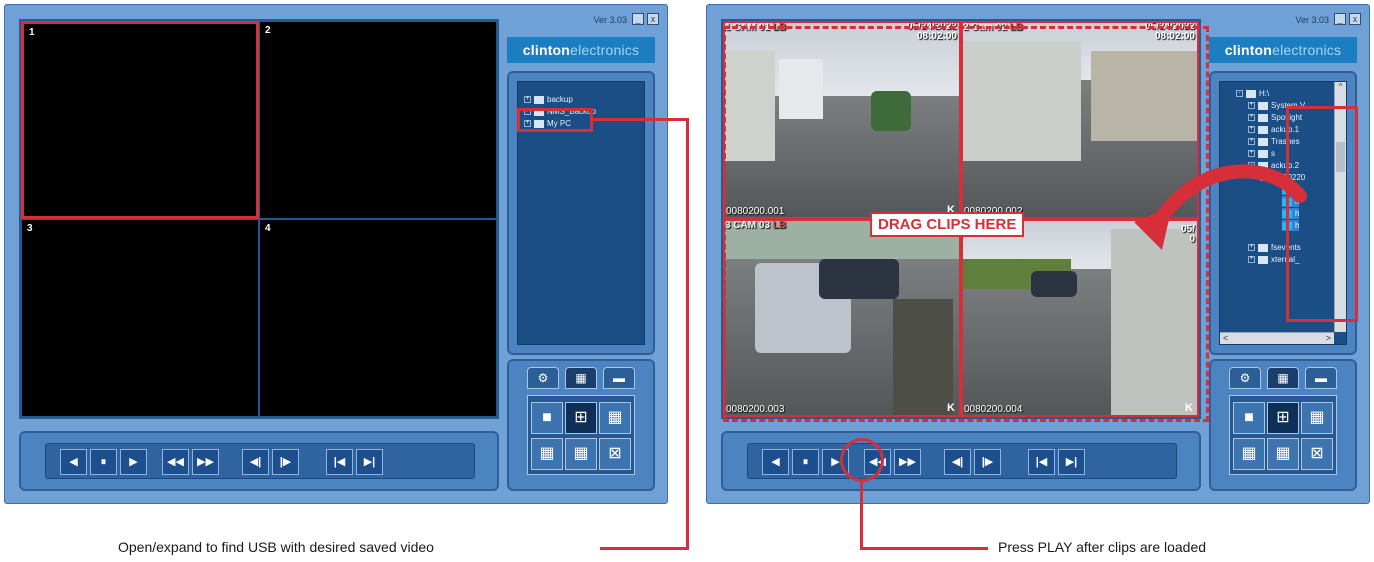 Image resolution: width=1374 pixels, height=562 pixels. Describe the element at coordinates (605, 50) in the screenshot. I see `brand-light: electronics` at that location.